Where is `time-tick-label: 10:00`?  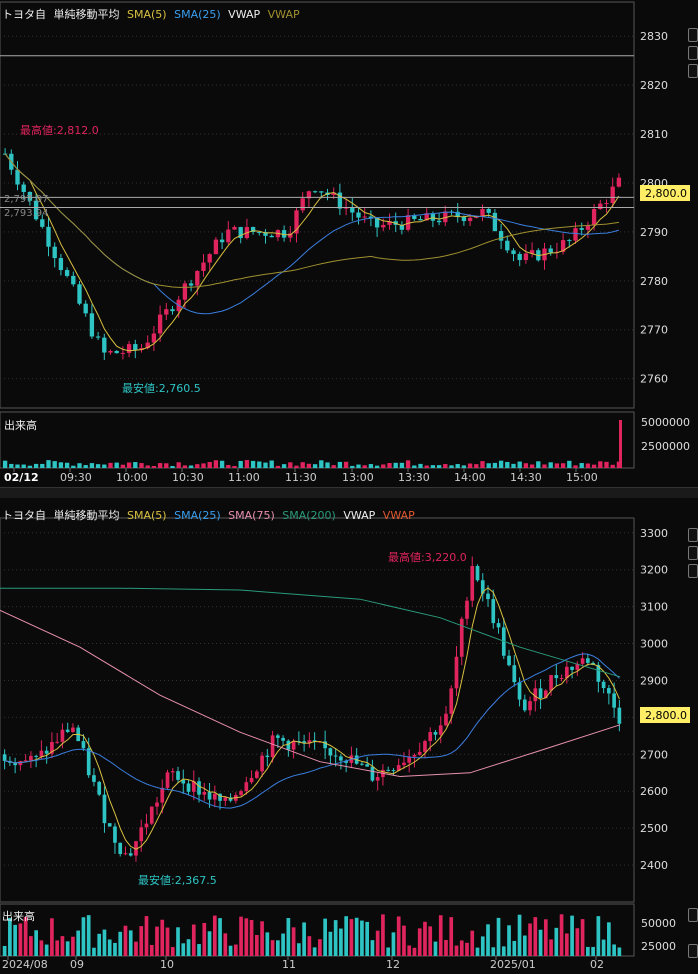
time-tick-label: 10:00 is located at coordinates (132, 477).